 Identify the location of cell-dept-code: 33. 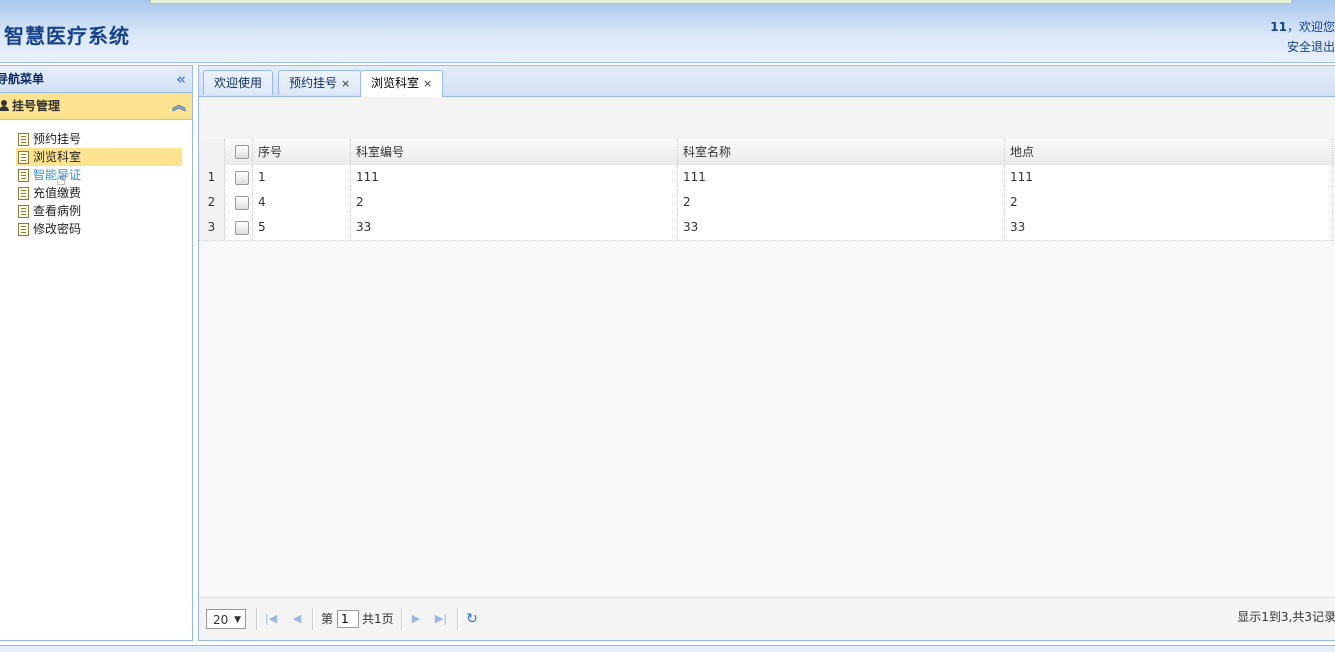
(514, 227).